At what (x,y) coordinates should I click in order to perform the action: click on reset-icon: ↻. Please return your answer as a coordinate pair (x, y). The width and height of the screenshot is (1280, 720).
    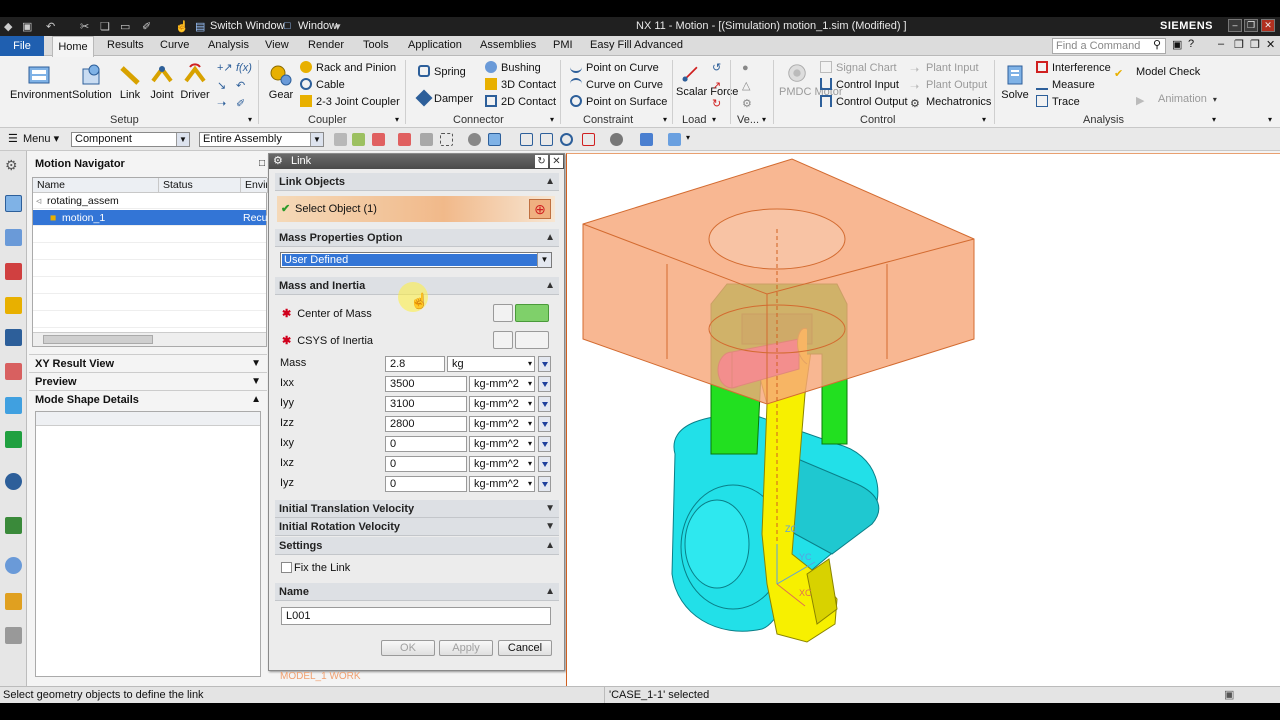
    Looking at the image, I should click on (541, 161).